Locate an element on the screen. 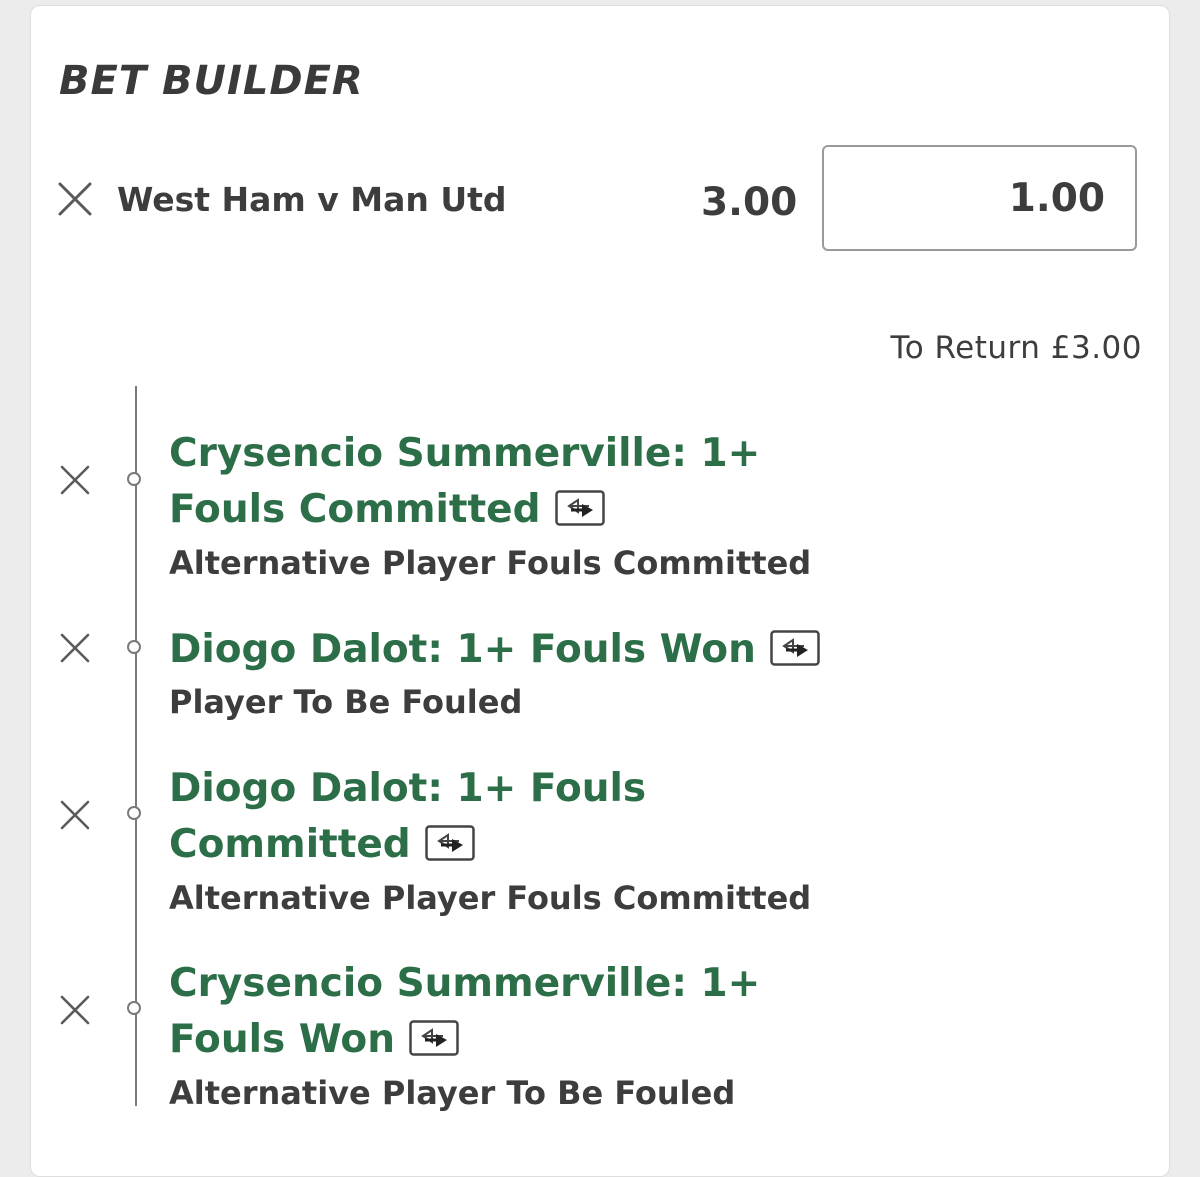 This screenshot has height=1177, width=1200. to-return-amount: To Return £3.00 is located at coordinates (1016, 348).